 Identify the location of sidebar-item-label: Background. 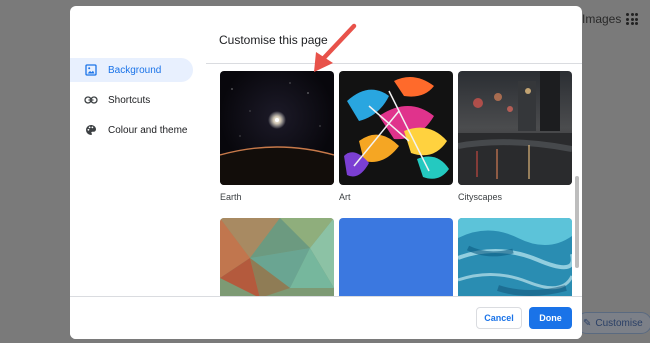
(135, 70).